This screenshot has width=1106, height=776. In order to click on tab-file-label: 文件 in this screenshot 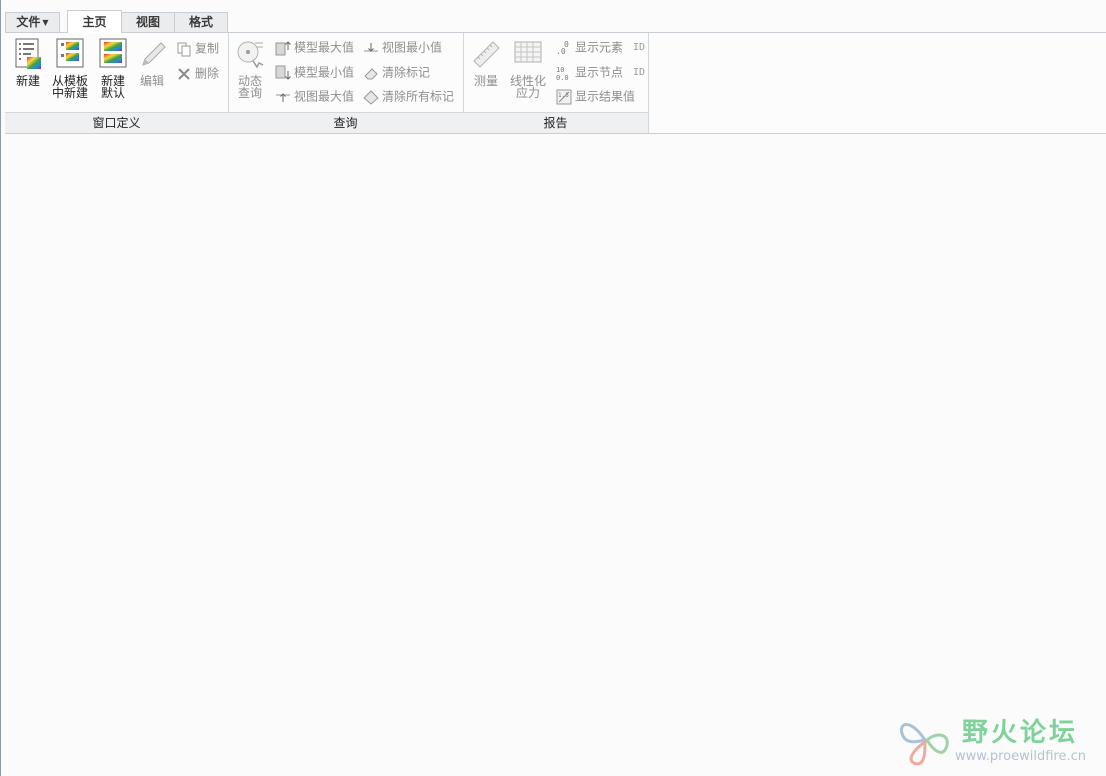, I will do `click(28, 22)`.